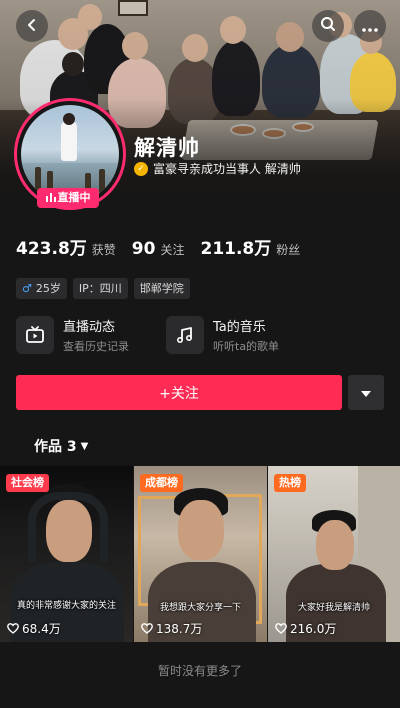  I want to click on music-title: Ta的音乐, so click(239, 327).